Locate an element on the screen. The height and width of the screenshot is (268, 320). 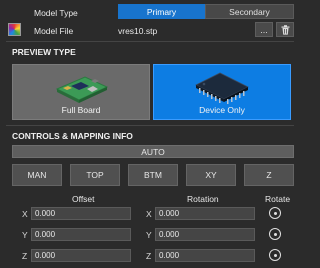
offset-z-label: Z is located at coordinates (25, 256).